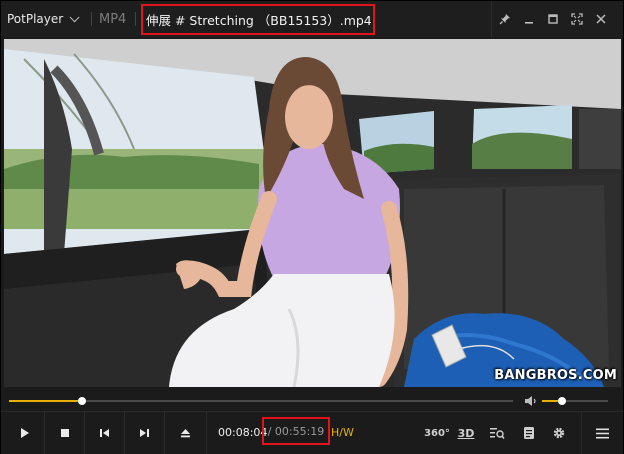 This screenshot has height=454, width=624. What do you see at coordinates (529, 23) in the screenshot?
I see `minimize-icon` at bounding box center [529, 23].